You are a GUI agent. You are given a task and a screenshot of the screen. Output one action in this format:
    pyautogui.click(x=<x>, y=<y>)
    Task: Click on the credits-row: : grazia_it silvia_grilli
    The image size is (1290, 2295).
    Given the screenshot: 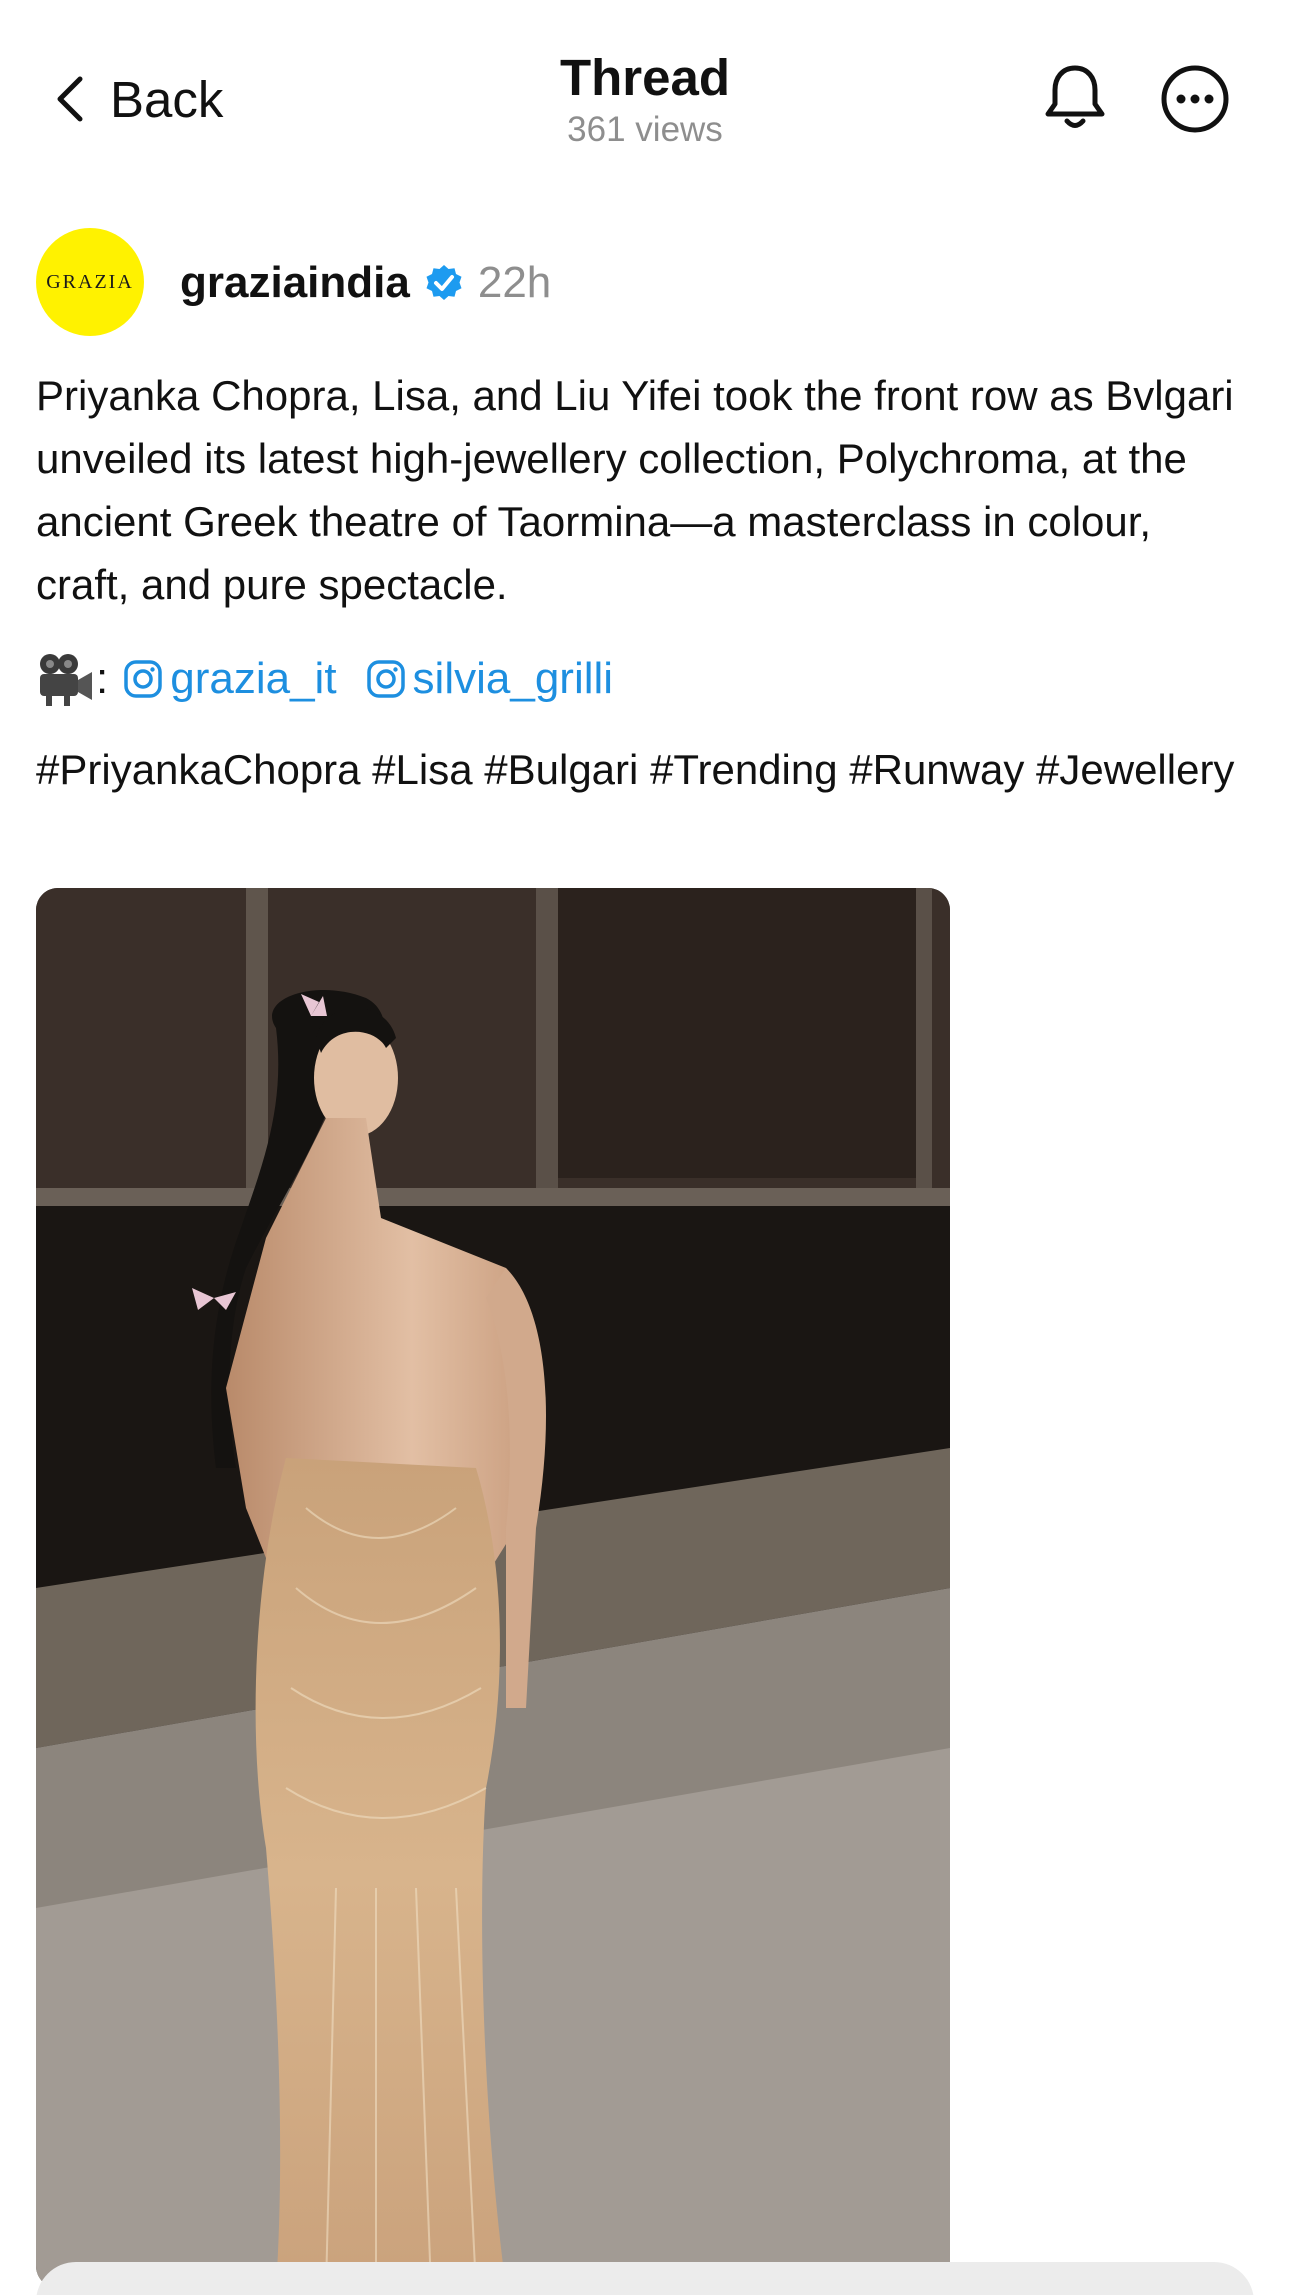 What is the action you would take?
    pyautogui.click(x=338, y=679)
    